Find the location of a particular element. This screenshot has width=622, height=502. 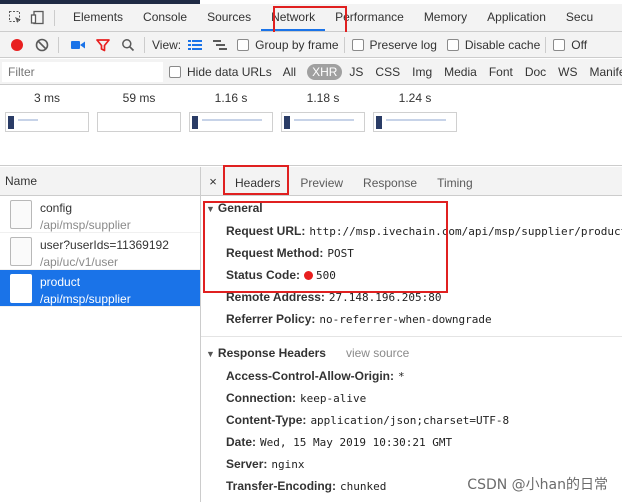

header-value: 27.148.196.205:80 is located at coordinates (385, 297).